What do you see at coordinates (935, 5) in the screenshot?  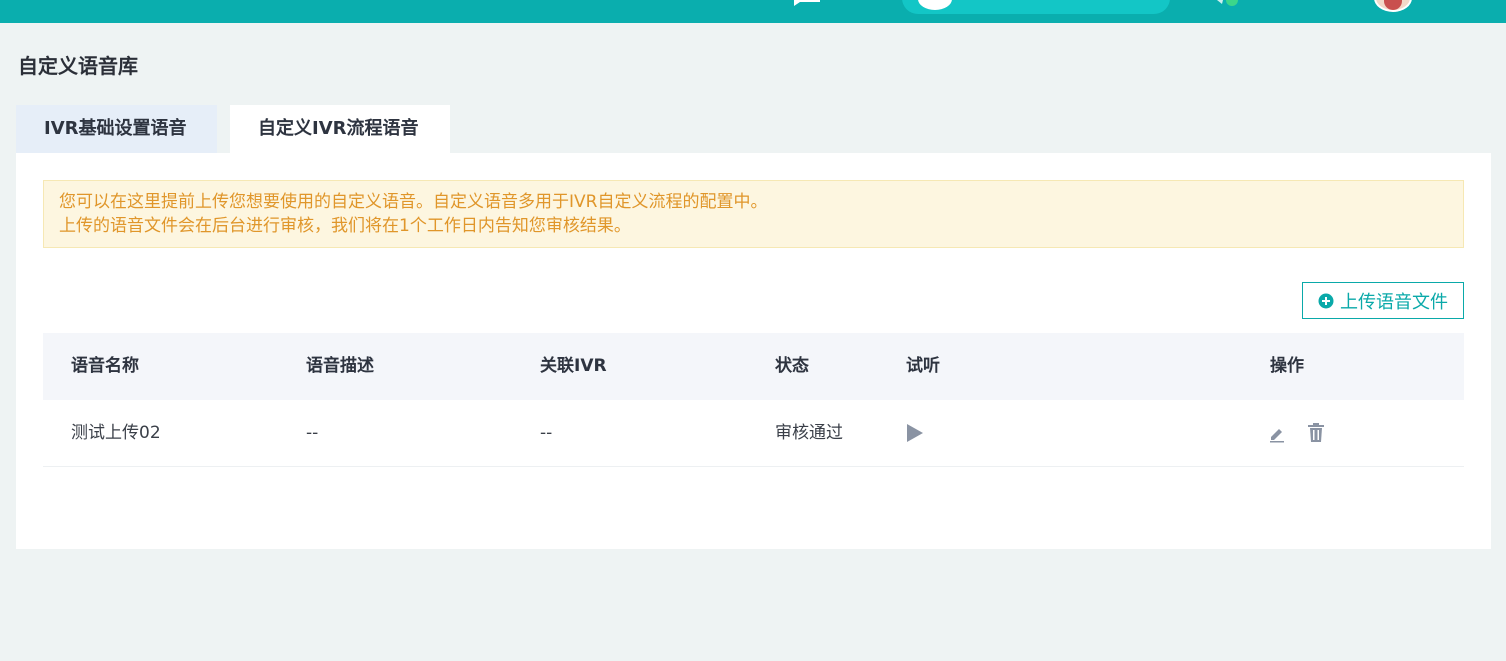 I see `search-icon` at bounding box center [935, 5].